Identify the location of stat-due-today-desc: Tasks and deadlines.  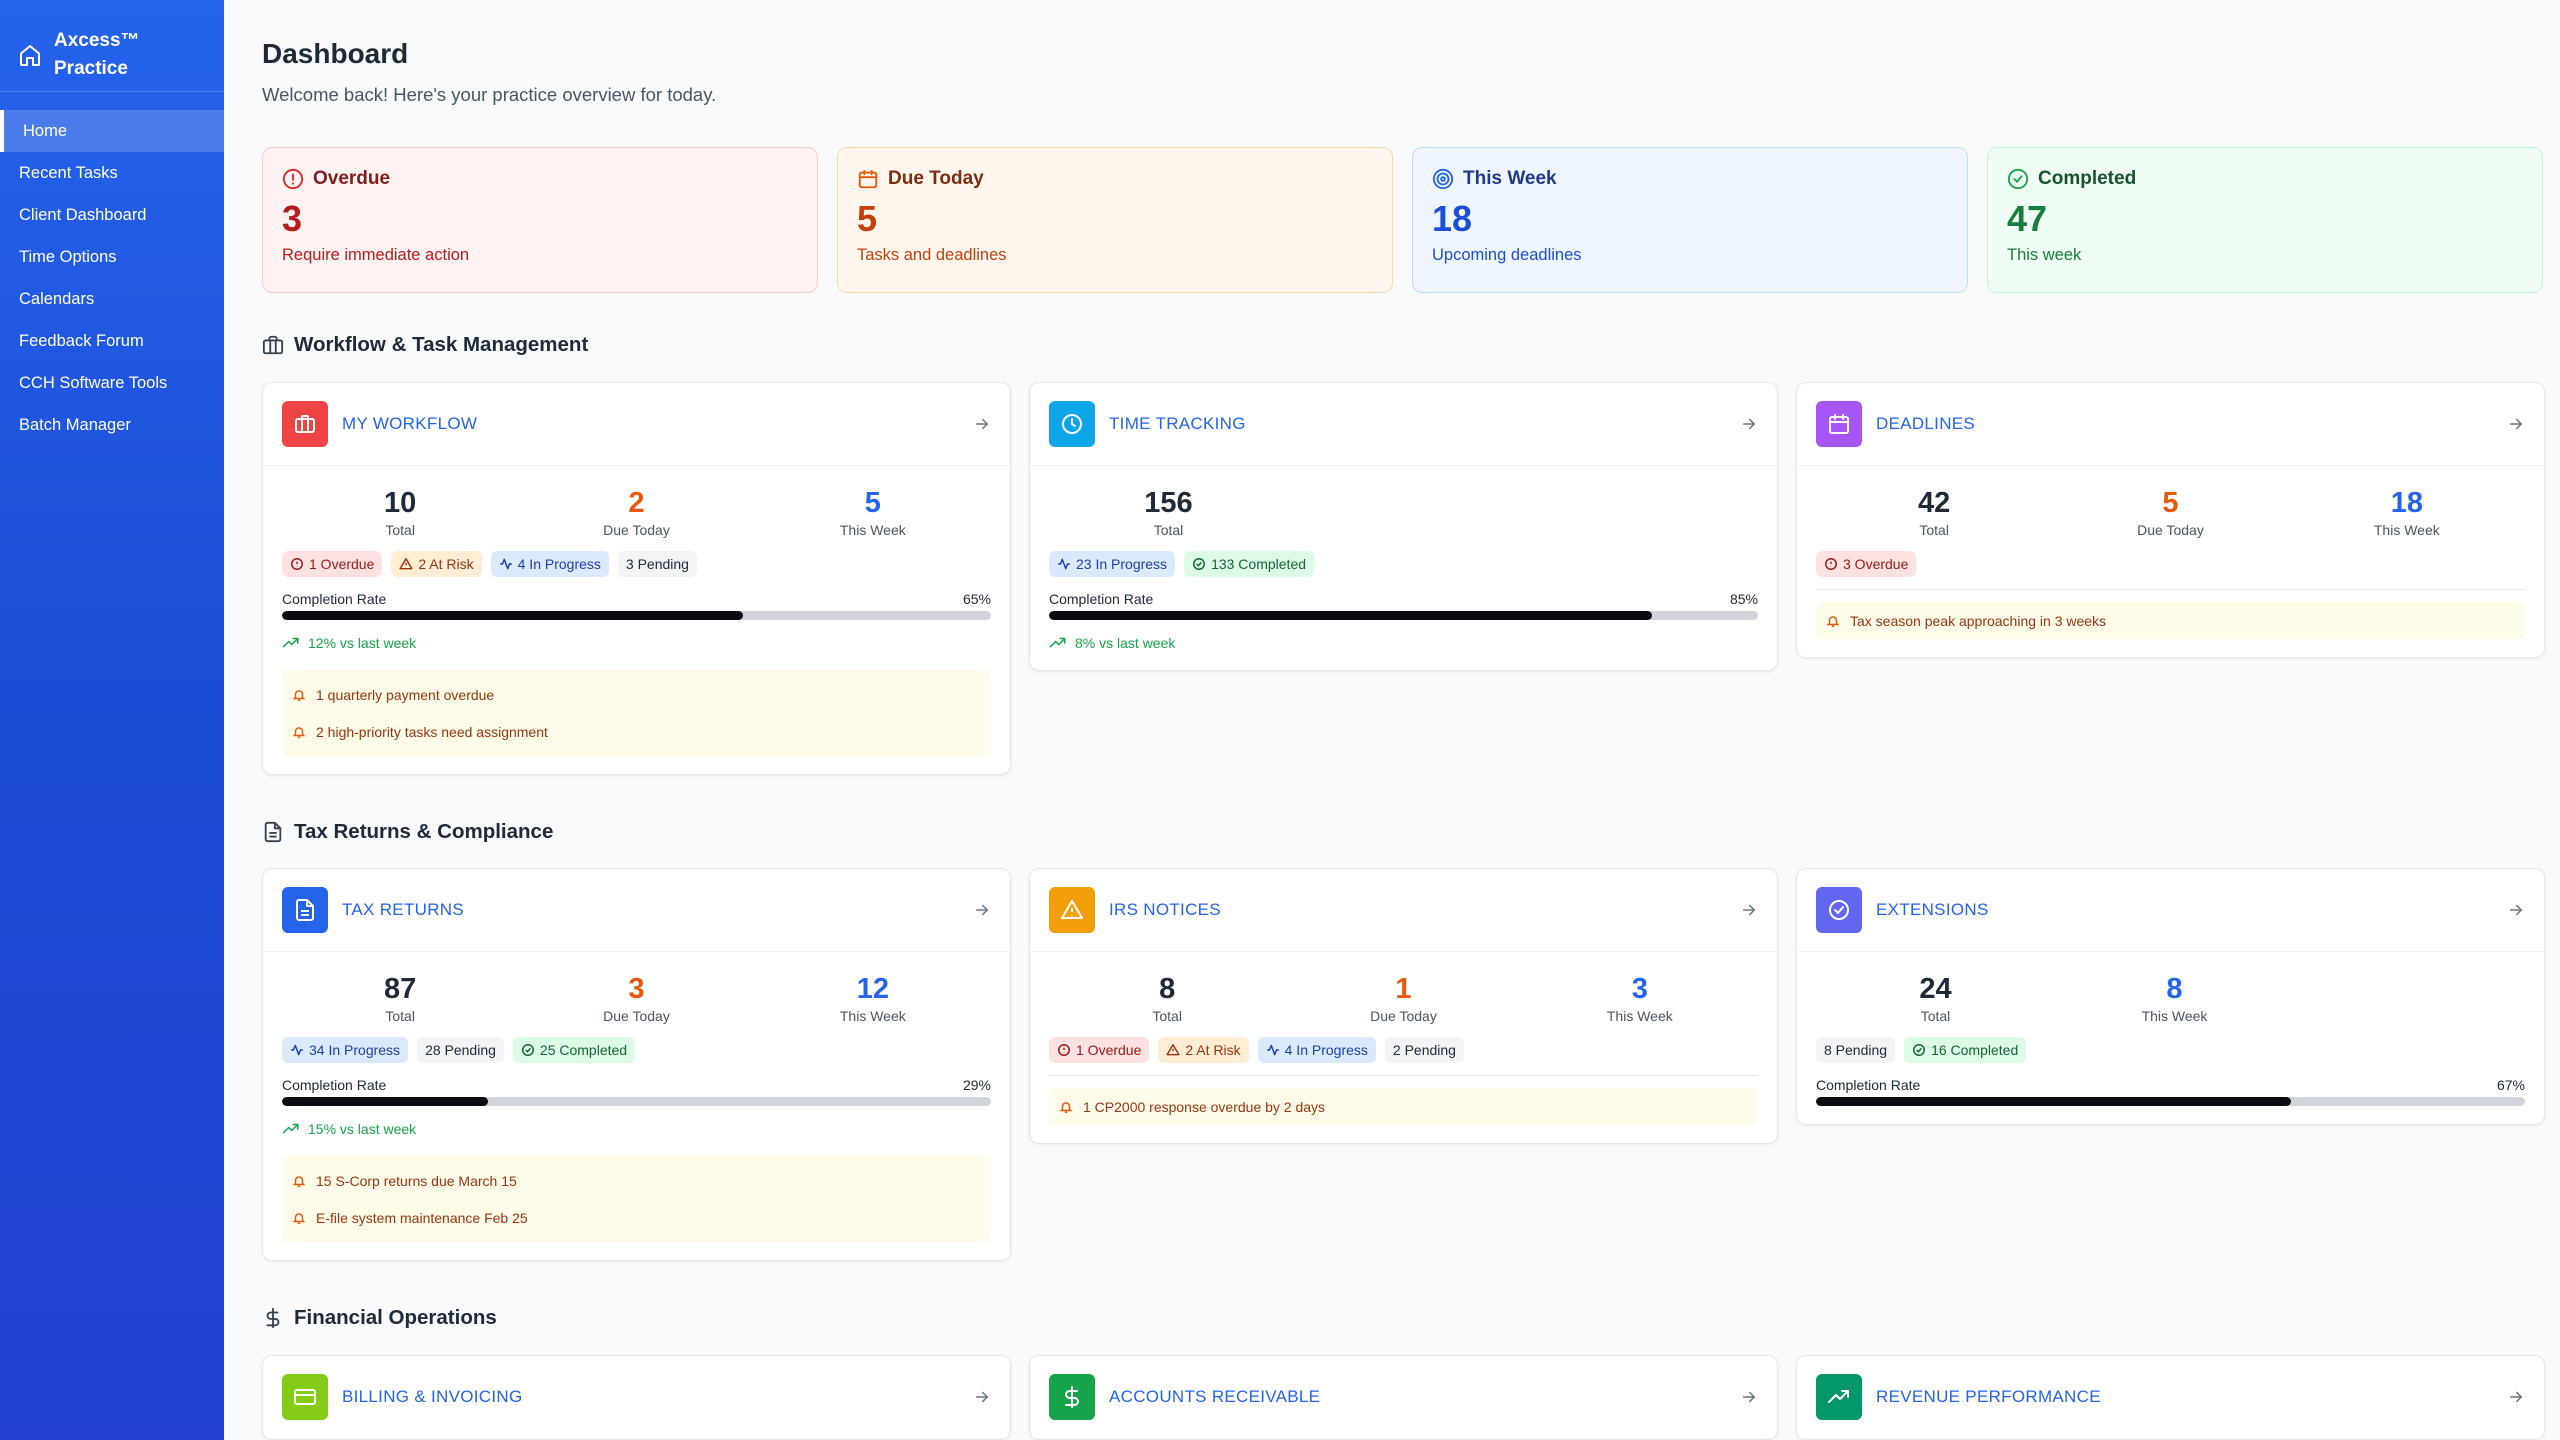
(932, 255).